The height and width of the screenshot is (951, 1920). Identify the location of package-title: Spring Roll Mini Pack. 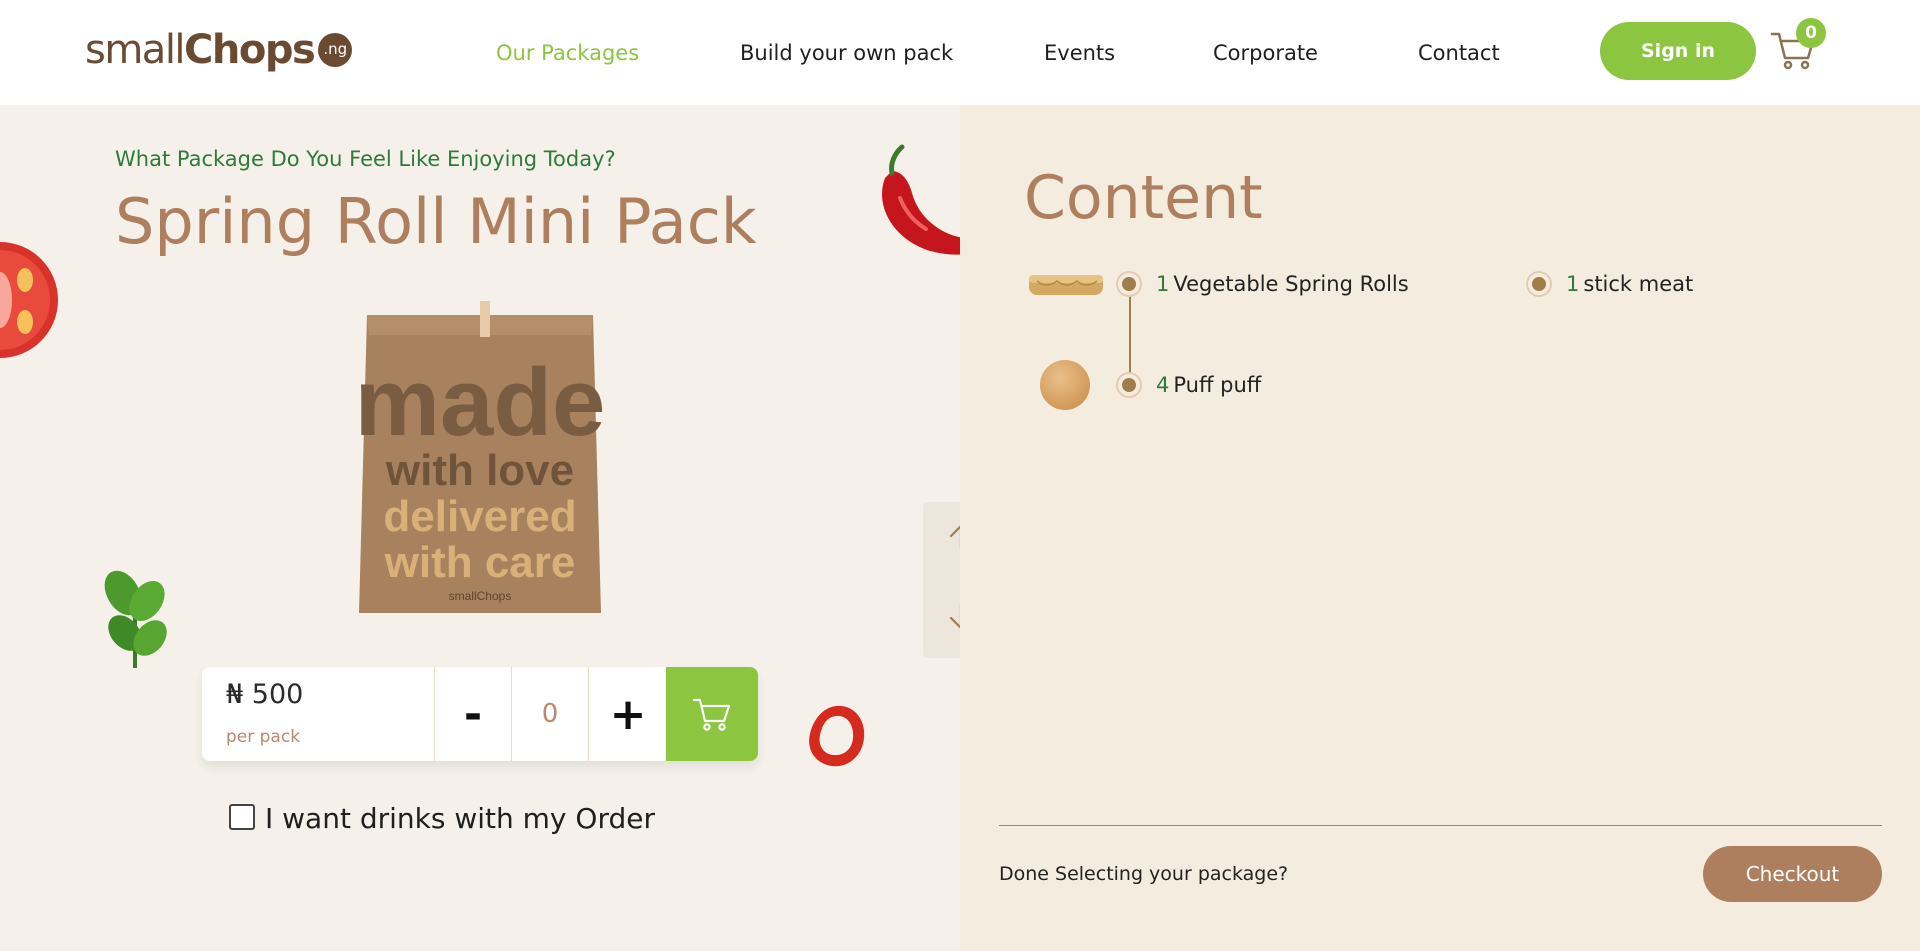
(436, 221).